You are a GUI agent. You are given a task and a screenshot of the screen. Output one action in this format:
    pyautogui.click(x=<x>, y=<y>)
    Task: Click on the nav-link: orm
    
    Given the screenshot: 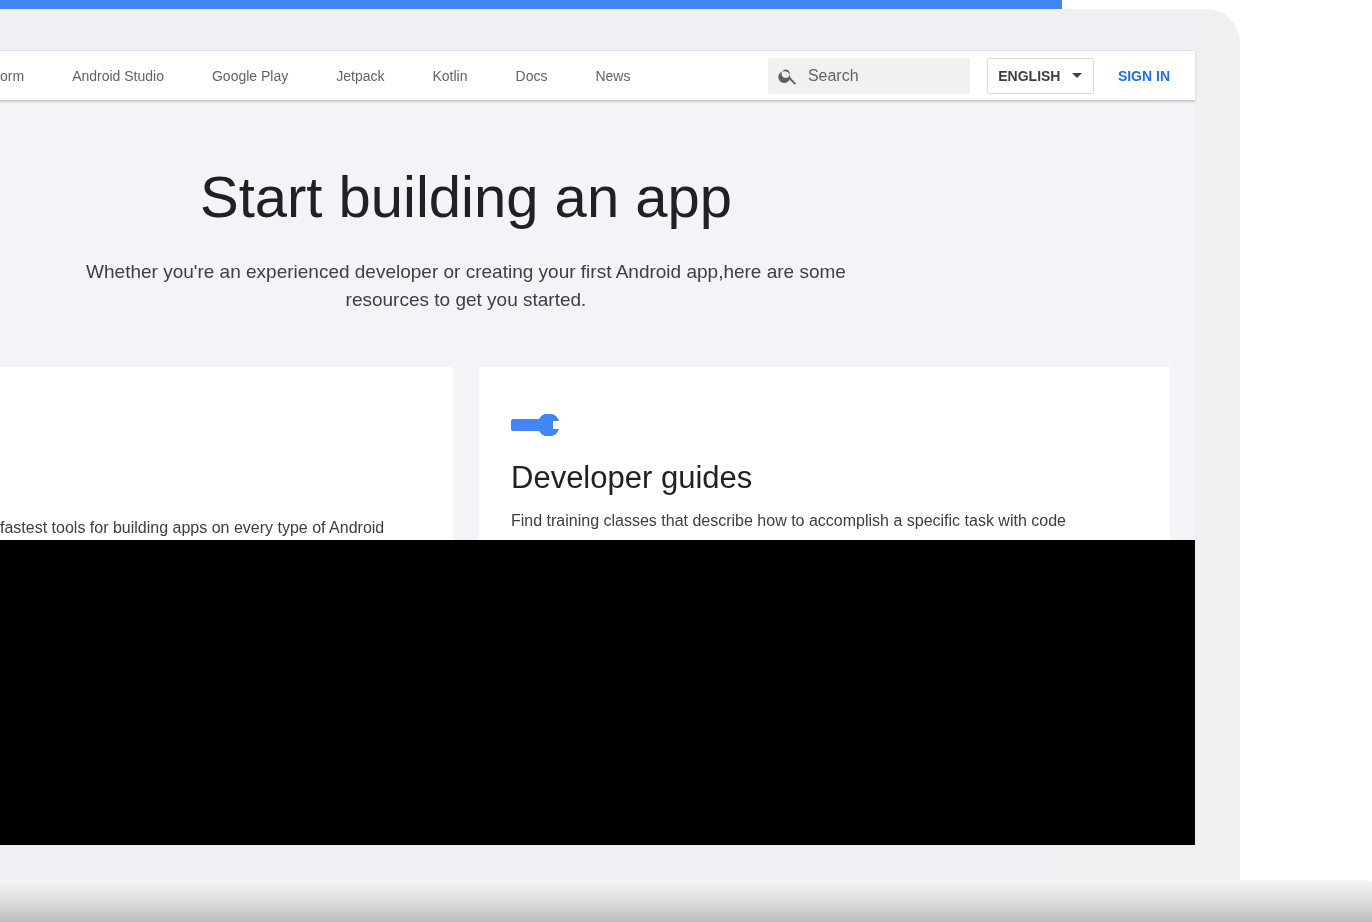 What is the action you would take?
    pyautogui.click(x=12, y=75)
    